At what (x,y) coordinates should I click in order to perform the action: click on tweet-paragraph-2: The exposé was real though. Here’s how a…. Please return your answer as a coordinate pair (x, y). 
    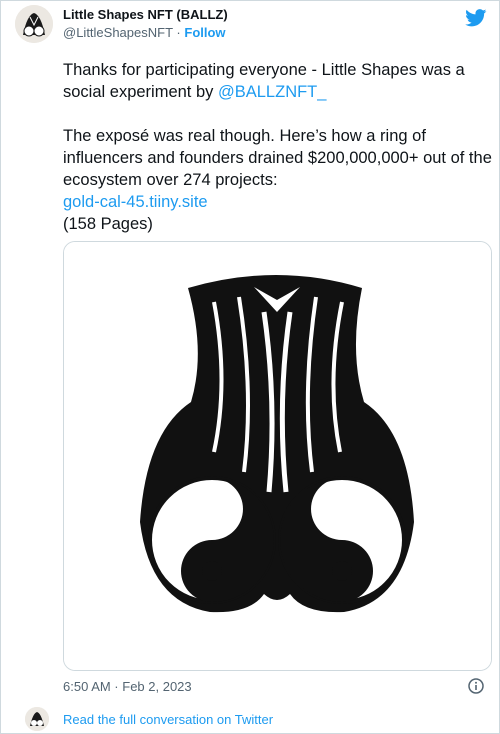
    Looking at the image, I should click on (277, 158).